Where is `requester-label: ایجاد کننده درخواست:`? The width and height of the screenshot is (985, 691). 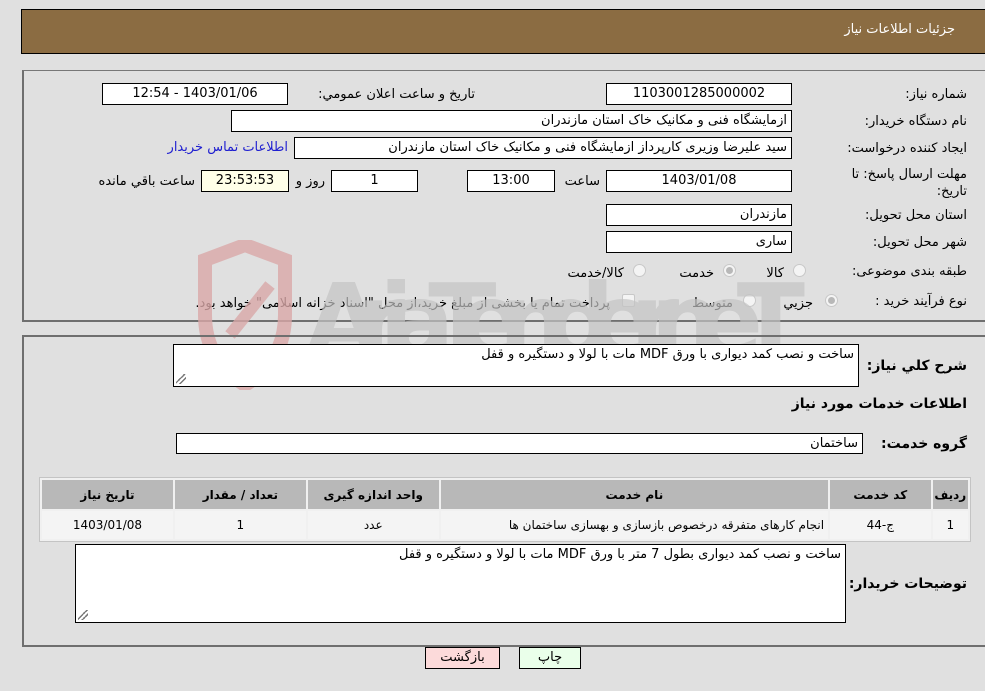 requester-label: ایجاد کننده درخواست: is located at coordinates (907, 148).